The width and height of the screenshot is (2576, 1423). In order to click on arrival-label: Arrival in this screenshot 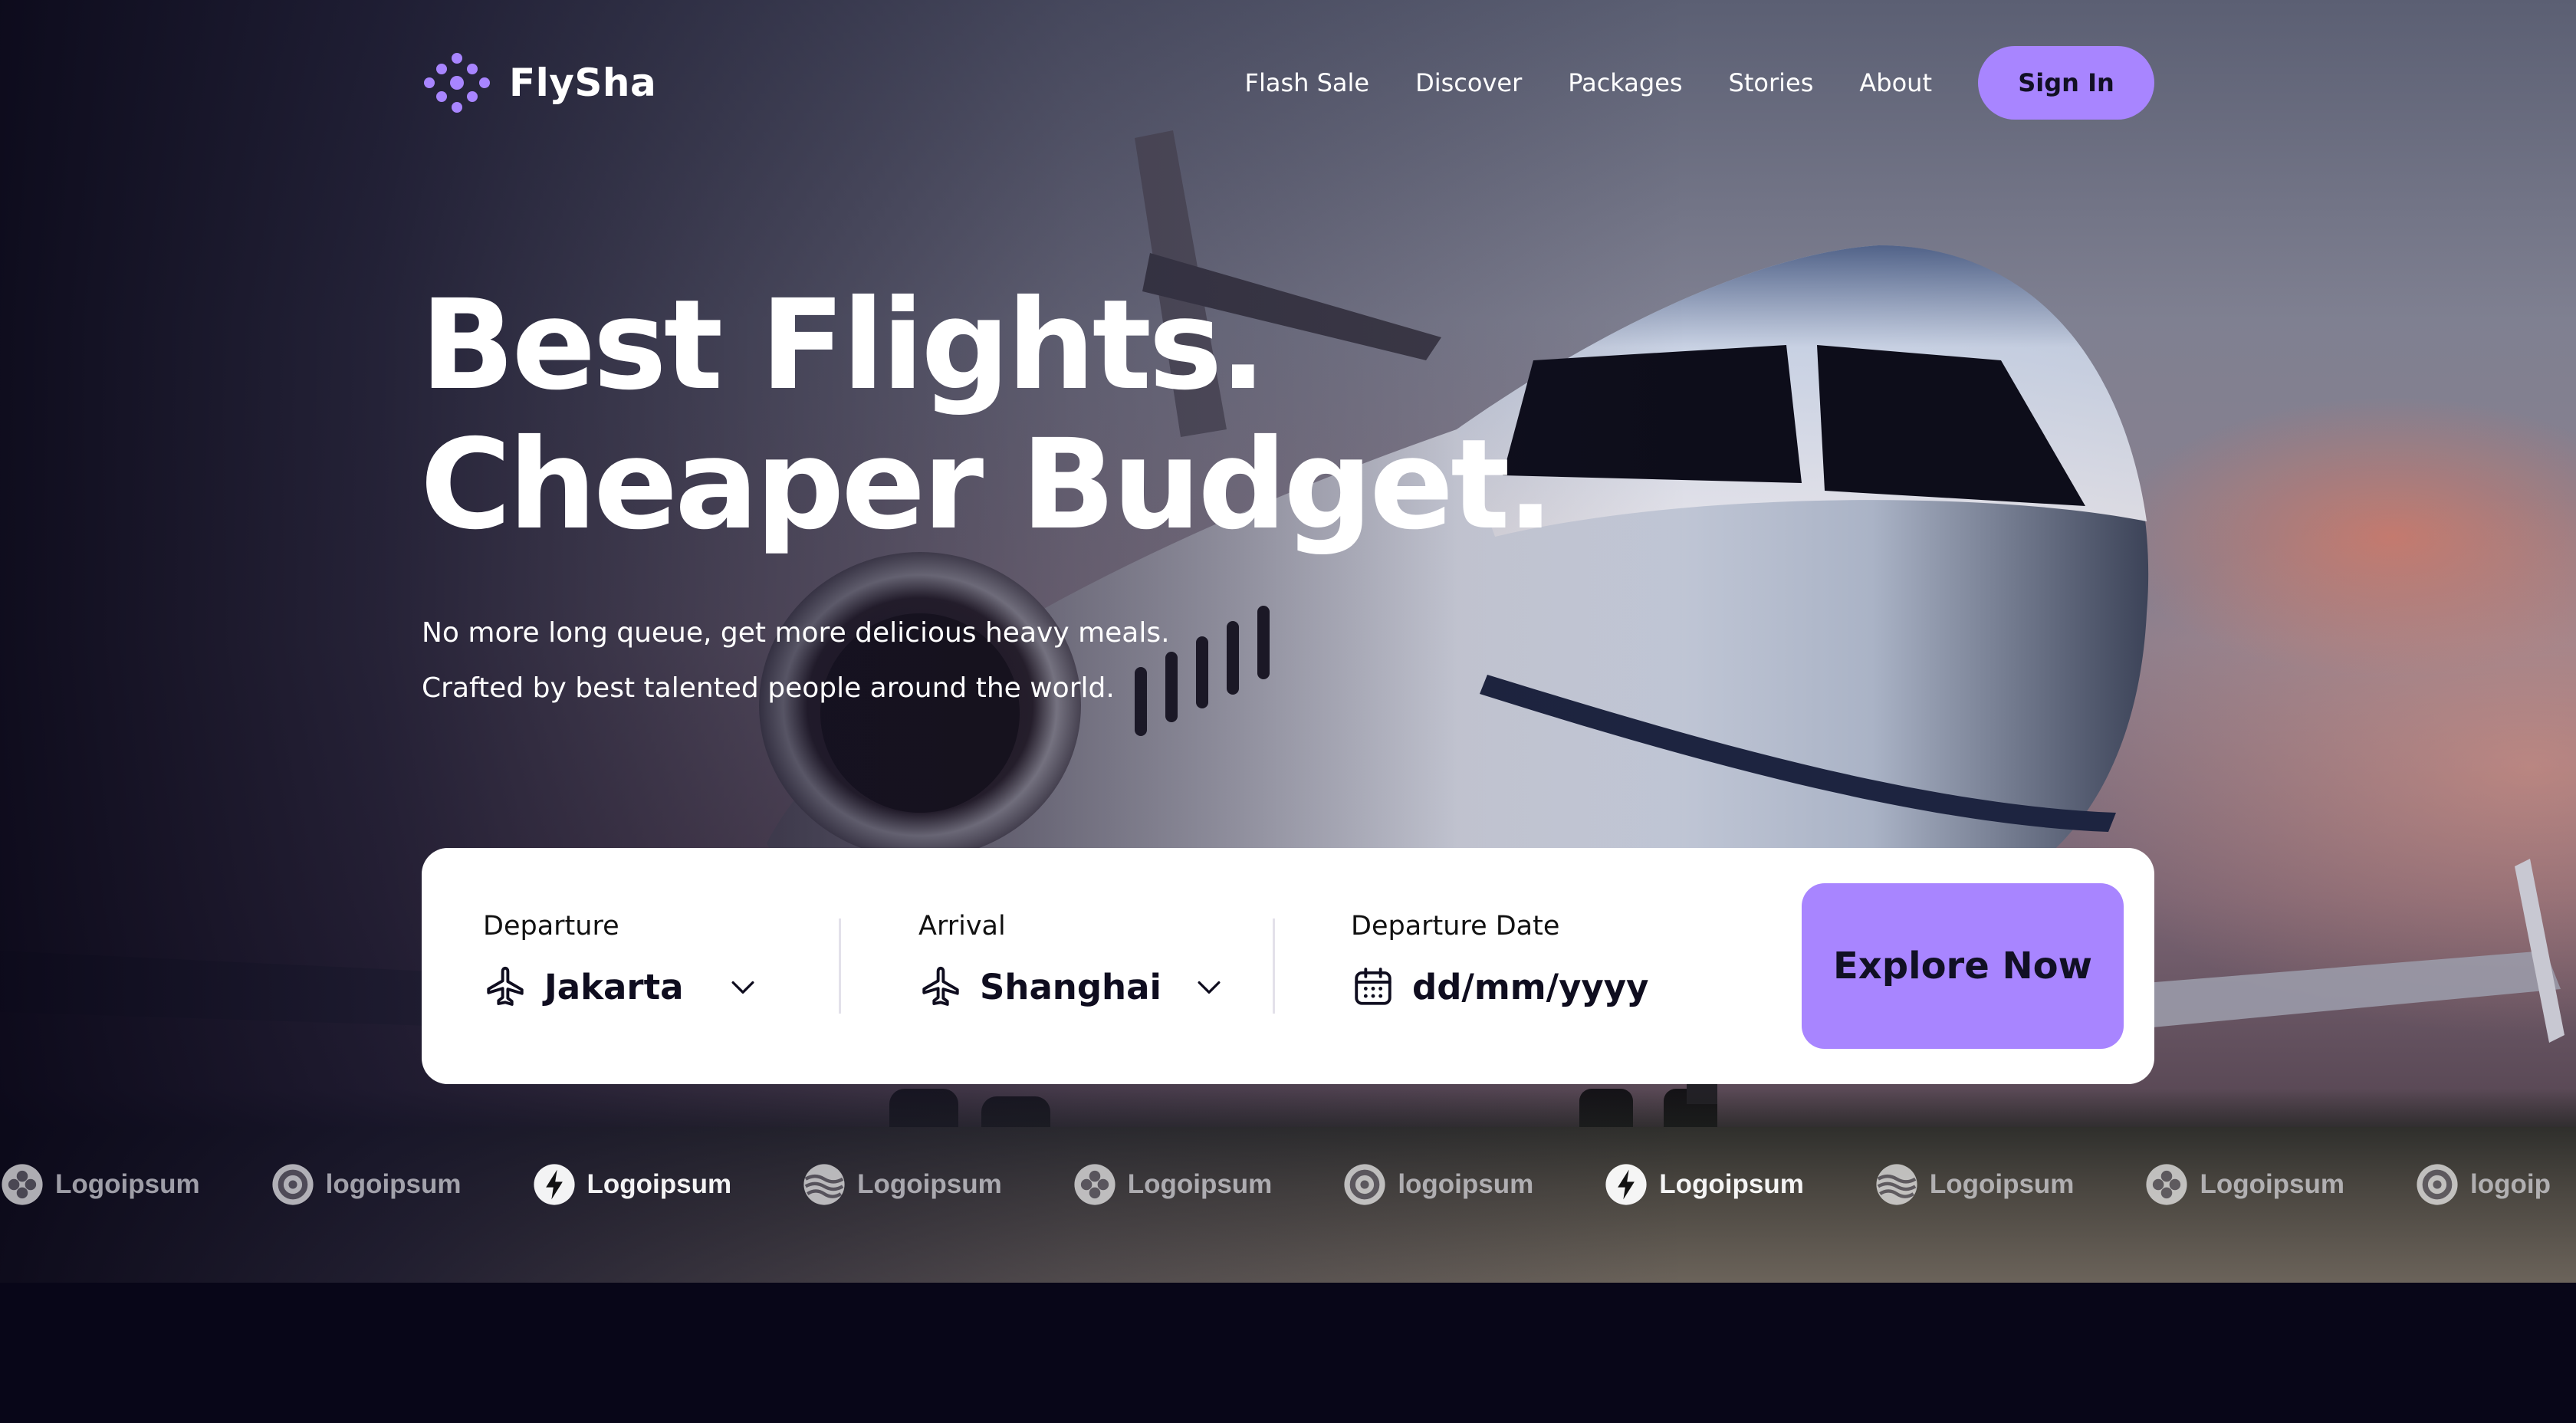, I will do `click(962, 927)`.